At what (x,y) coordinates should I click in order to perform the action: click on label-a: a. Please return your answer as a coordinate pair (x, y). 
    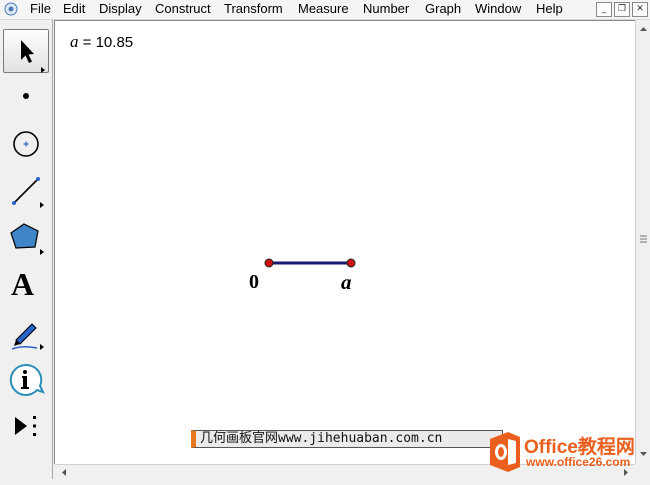
    Looking at the image, I should click on (346, 282).